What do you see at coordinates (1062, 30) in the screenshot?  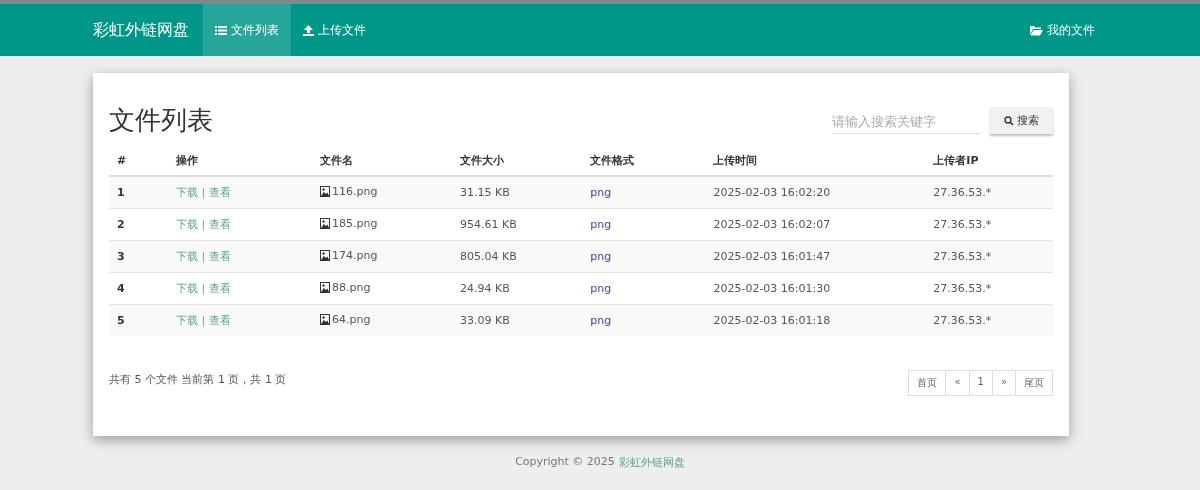 I see `my-files-link: 我的文件` at bounding box center [1062, 30].